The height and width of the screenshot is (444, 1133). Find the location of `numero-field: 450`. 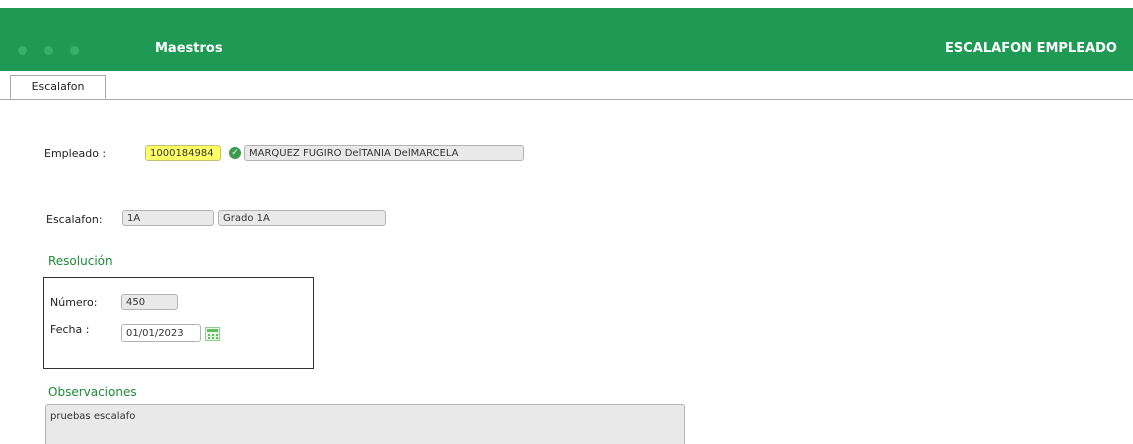

numero-field: 450 is located at coordinates (149, 302).